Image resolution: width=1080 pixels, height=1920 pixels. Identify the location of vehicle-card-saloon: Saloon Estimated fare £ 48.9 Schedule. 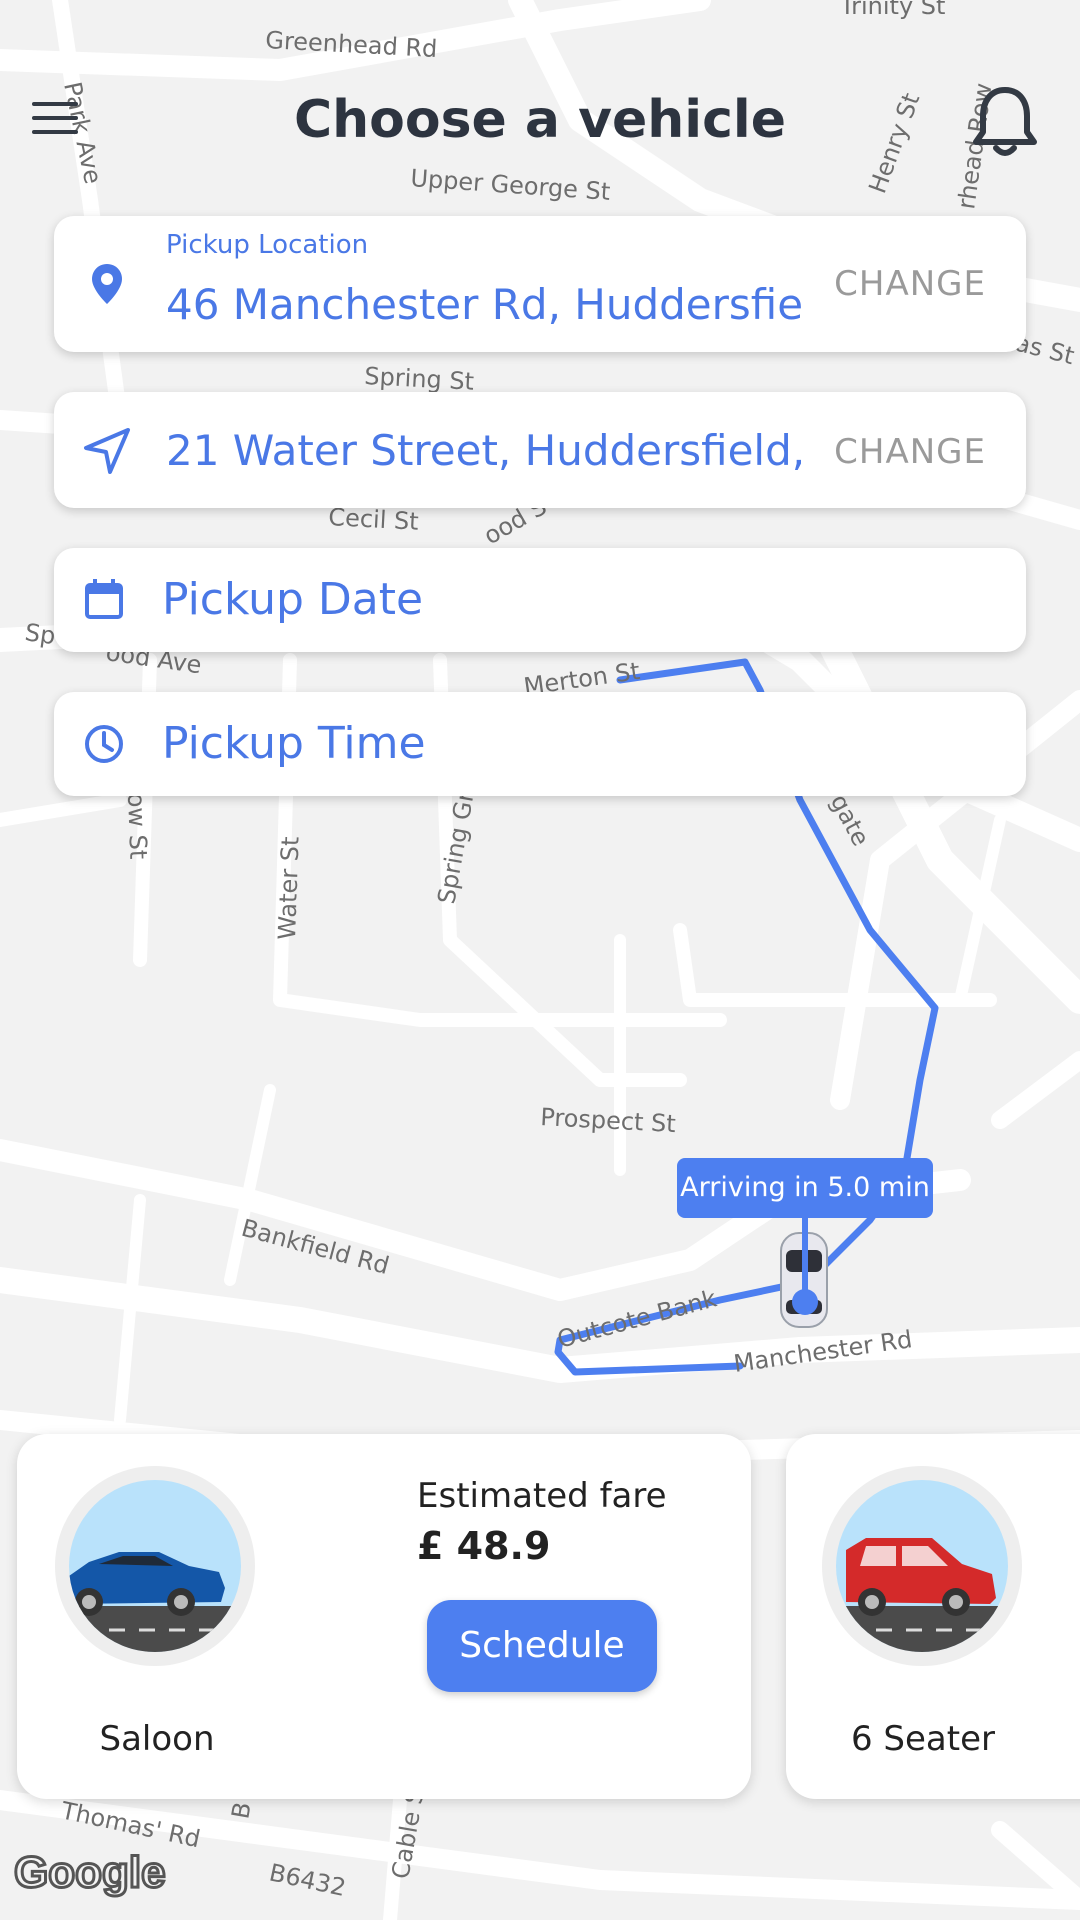
(384, 1616).